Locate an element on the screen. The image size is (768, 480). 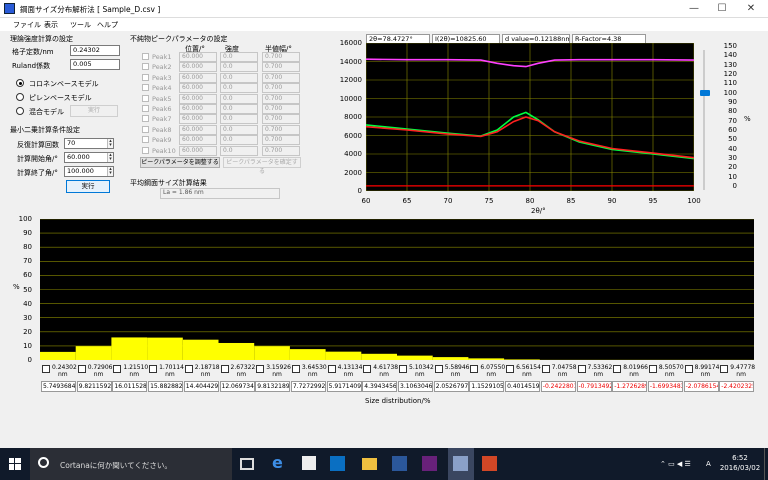
distribution-value-cell: 5.74936845 is located at coordinates (58, 386).